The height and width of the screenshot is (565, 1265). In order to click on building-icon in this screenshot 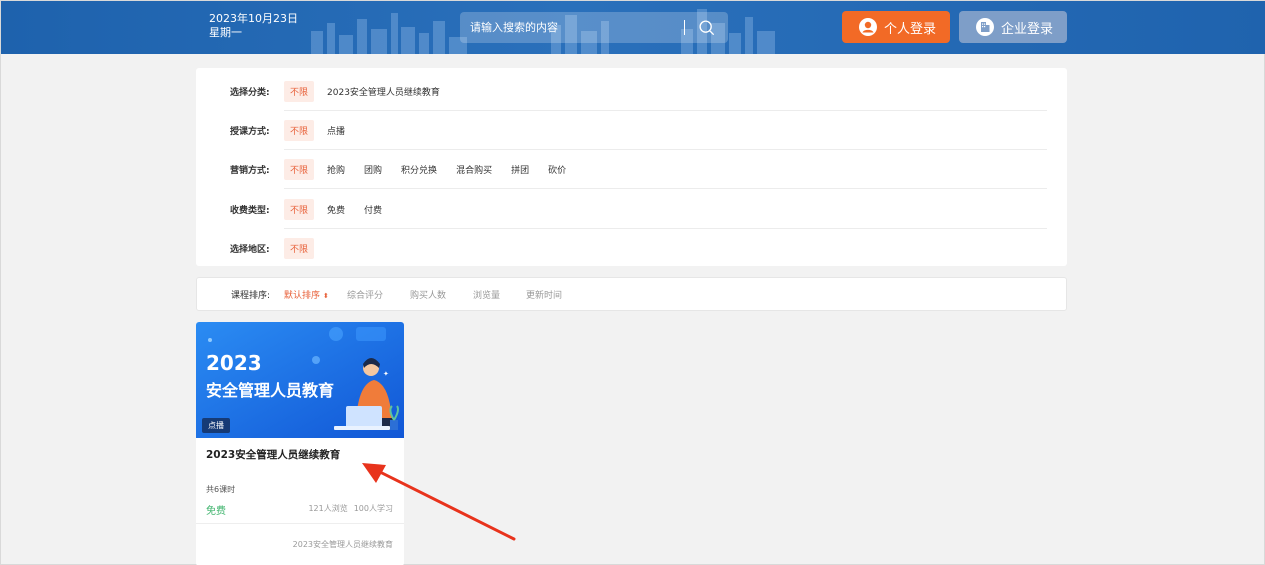, I will do `click(985, 27)`.